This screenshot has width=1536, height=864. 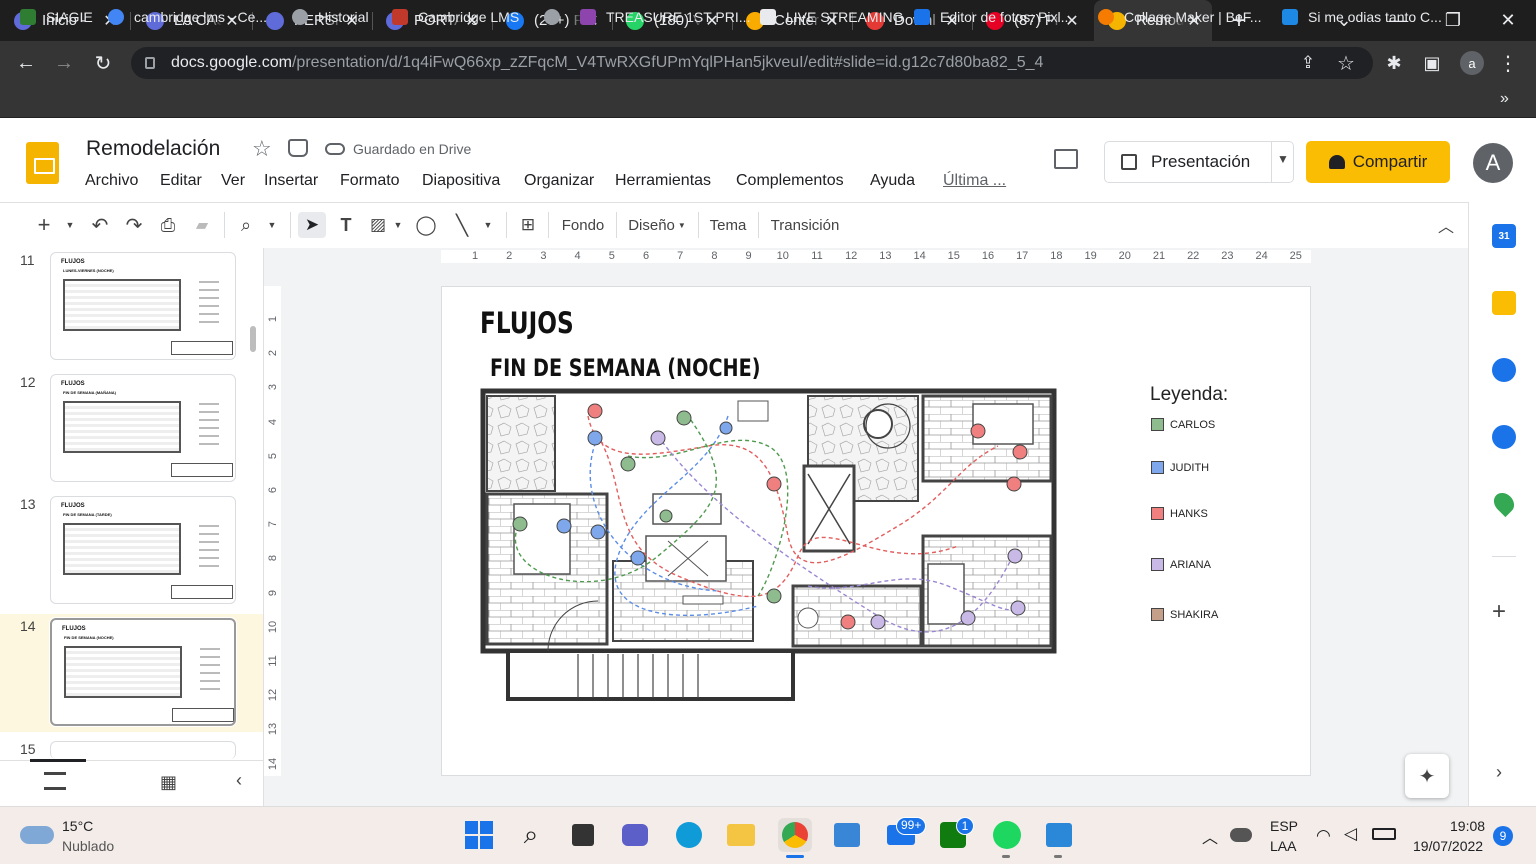 I want to click on teams-icon, so click(x=635, y=835).